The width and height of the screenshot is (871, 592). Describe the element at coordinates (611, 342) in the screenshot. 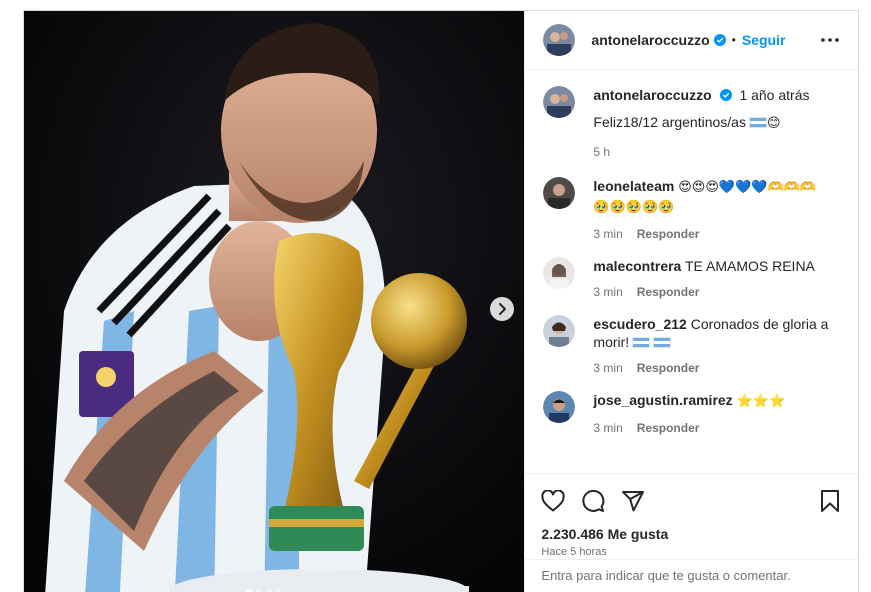

I see `comment-text-continued: morir!` at that location.